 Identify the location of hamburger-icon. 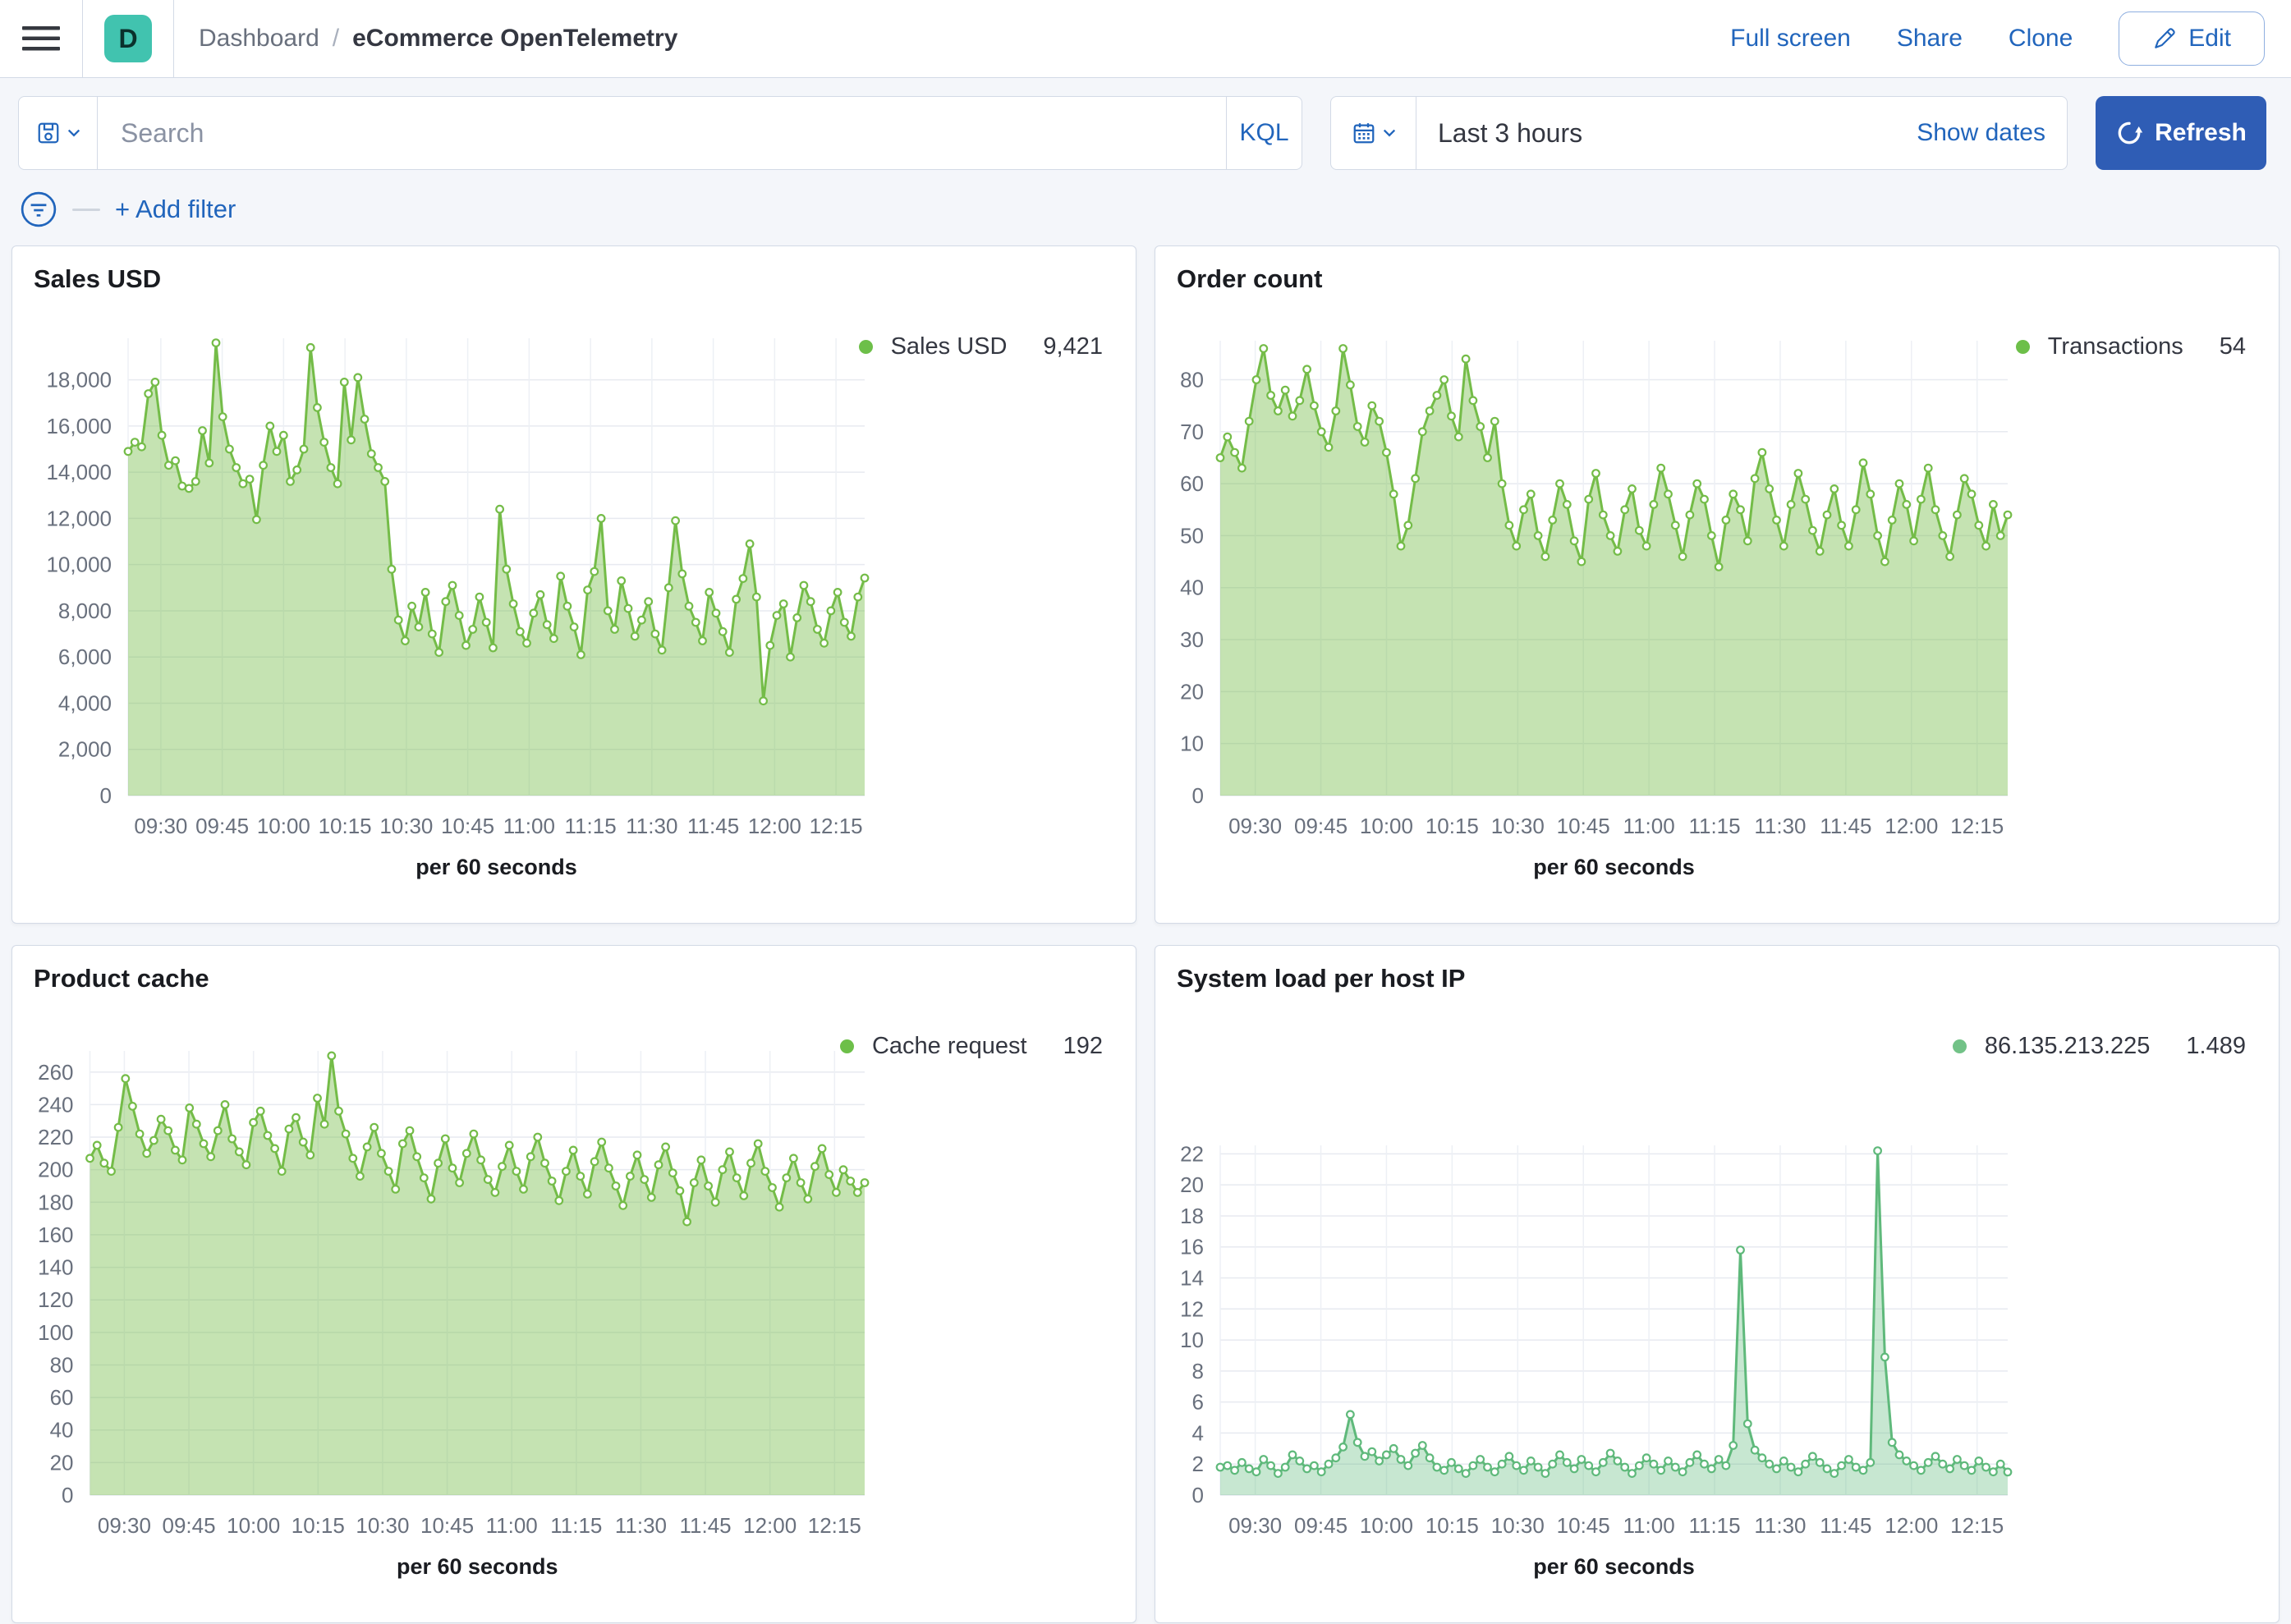
(41, 38).